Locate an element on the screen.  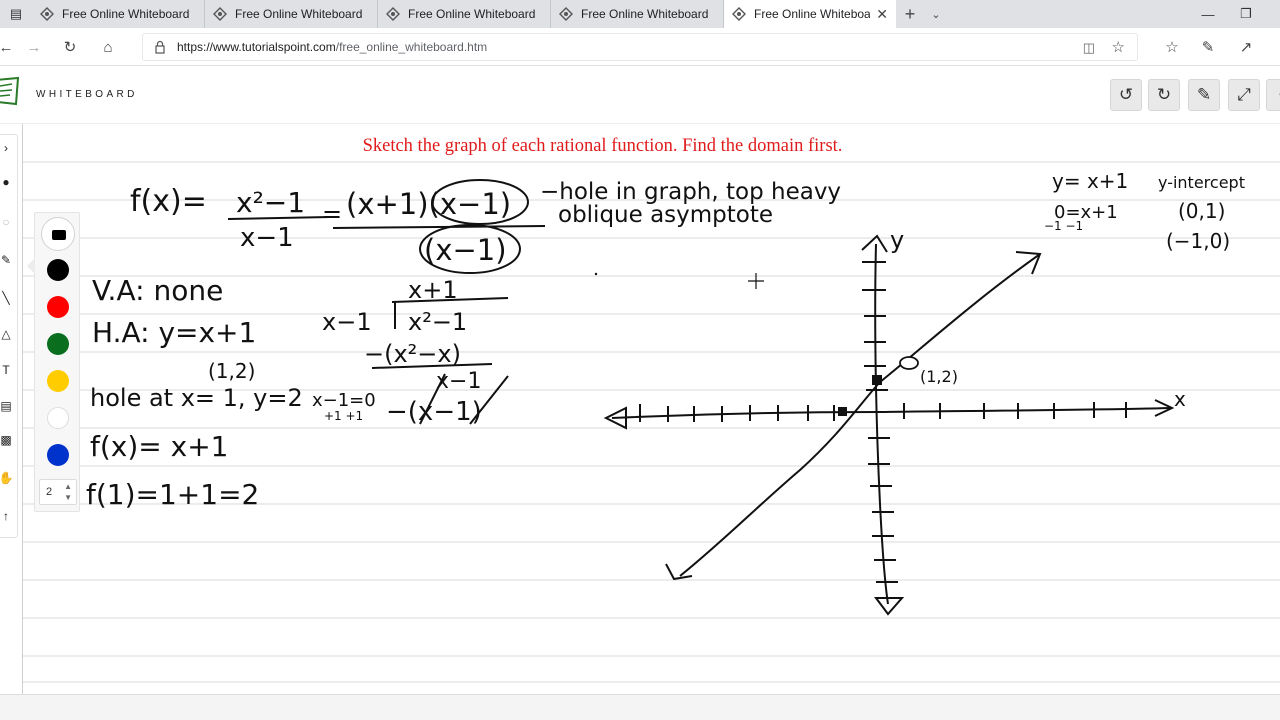
solve-zero-step: −1 −1 is located at coordinates (1063, 226).